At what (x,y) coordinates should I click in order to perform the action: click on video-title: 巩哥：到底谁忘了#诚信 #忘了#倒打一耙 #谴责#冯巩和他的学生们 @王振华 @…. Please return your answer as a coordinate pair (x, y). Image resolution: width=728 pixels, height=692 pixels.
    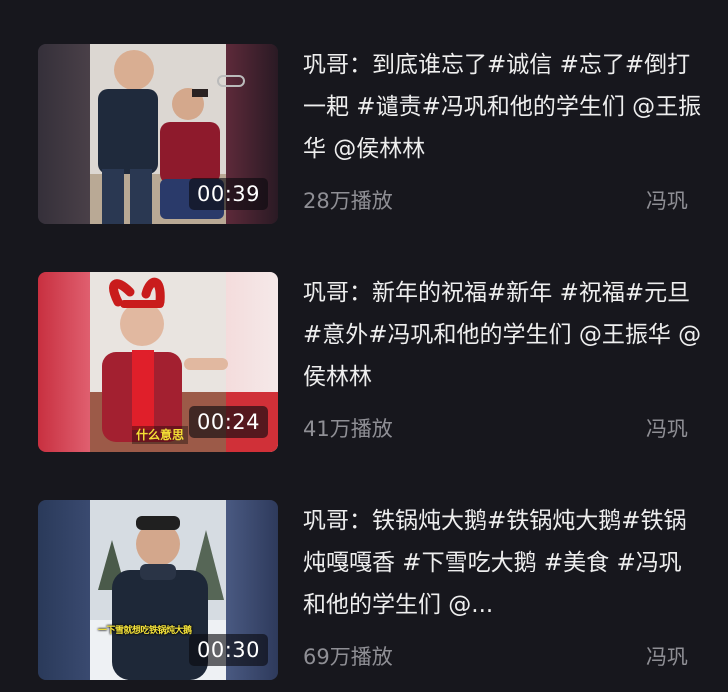
    Looking at the image, I should click on (503, 107).